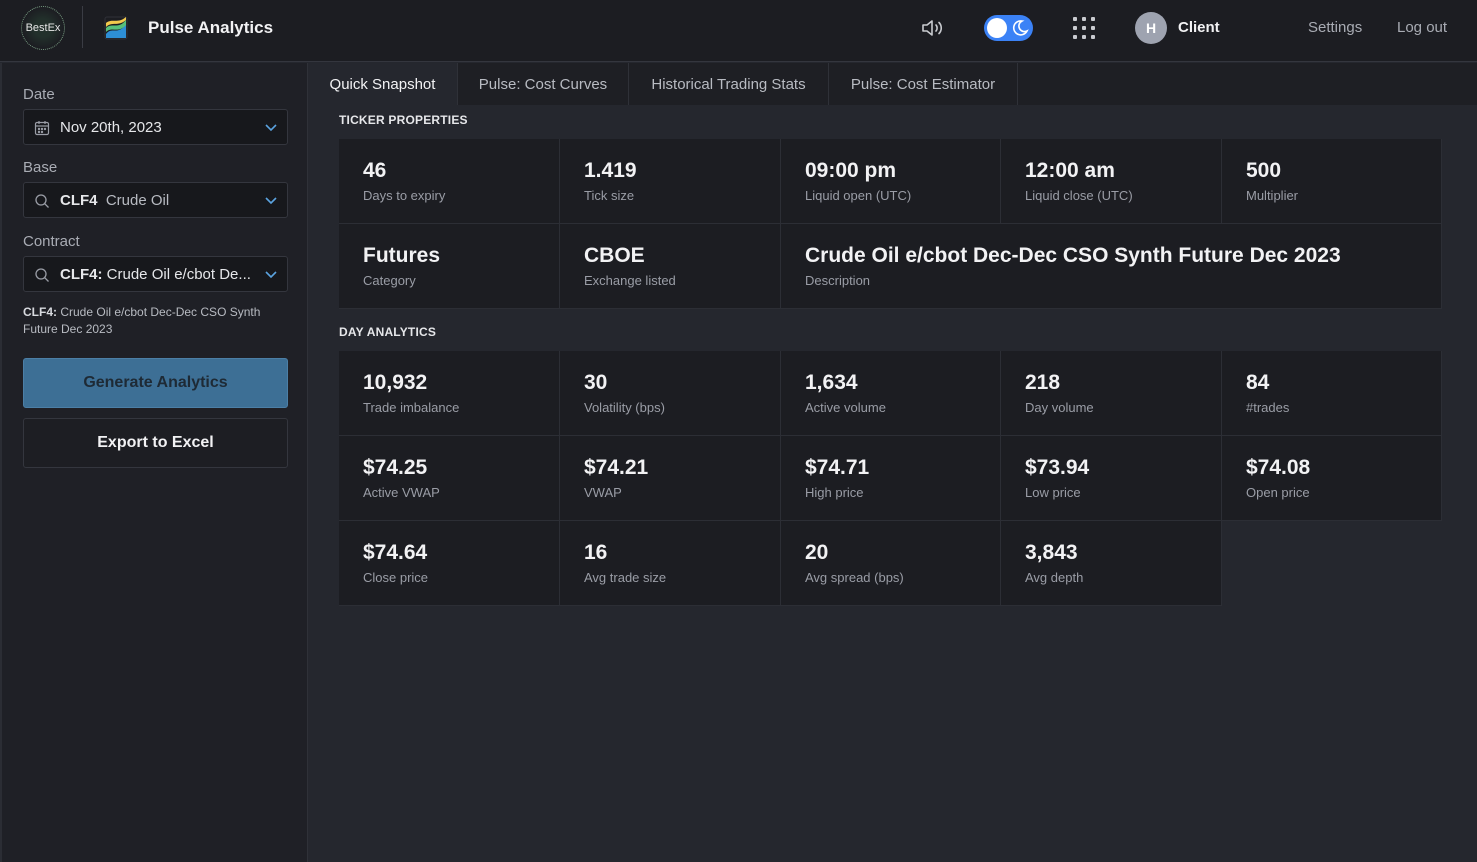 The image size is (1477, 862). Describe the element at coordinates (449, 563) in the screenshot. I see `day-card: $74.64 Close price` at that location.